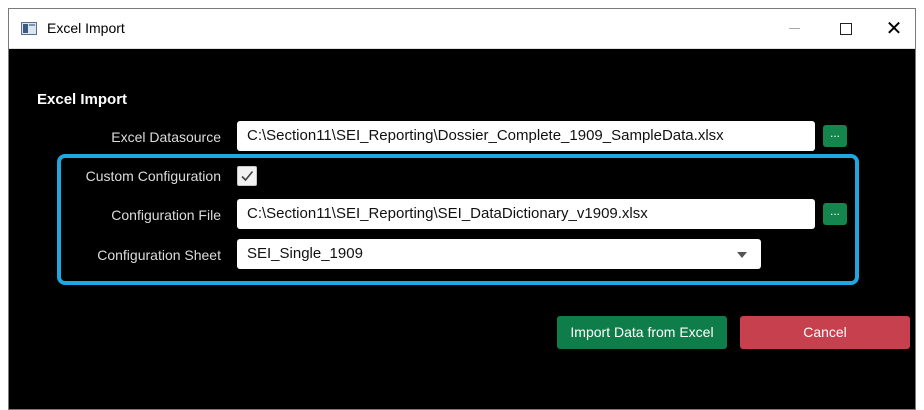 The height and width of the screenshot is (410, 924). I want to click on minimize-button, so click(794, 28).